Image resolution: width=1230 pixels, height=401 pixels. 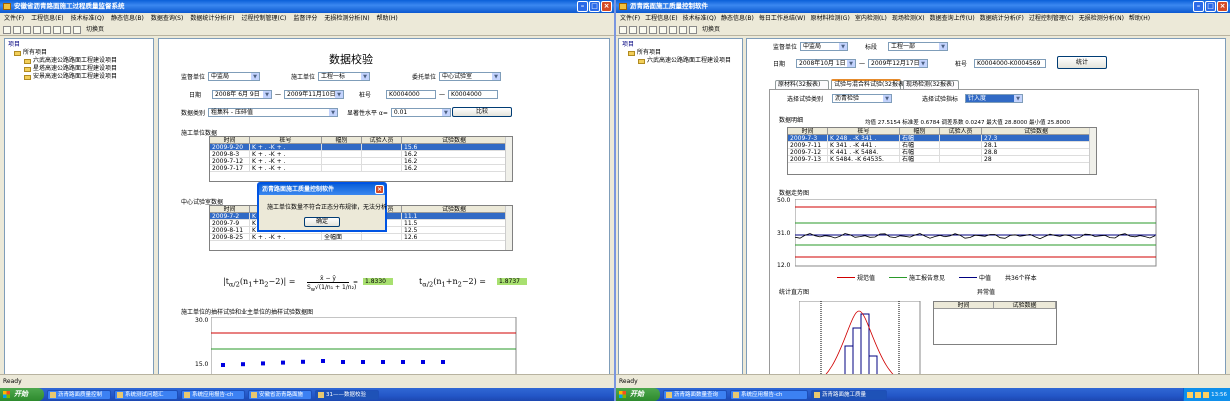 What do you see at coordinates (361, 154) in the screenshot?
I see `table-row: 2009-8-3 K + . -K + . 16.2` at bounding box center [361, 154].